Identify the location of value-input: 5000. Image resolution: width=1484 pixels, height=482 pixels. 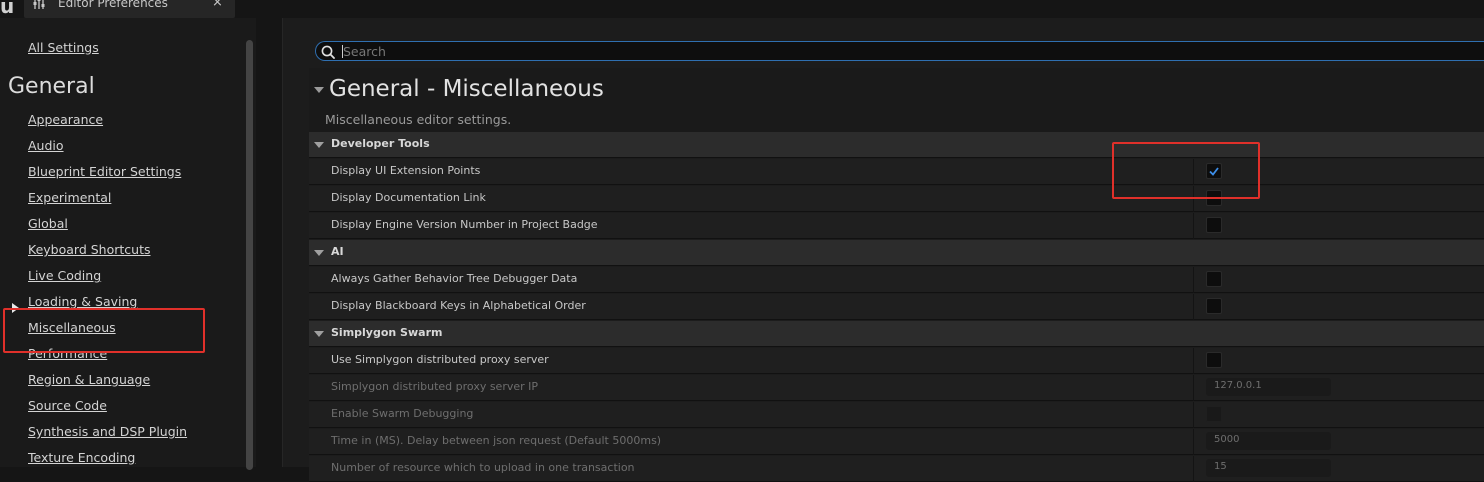
(1268, 441).